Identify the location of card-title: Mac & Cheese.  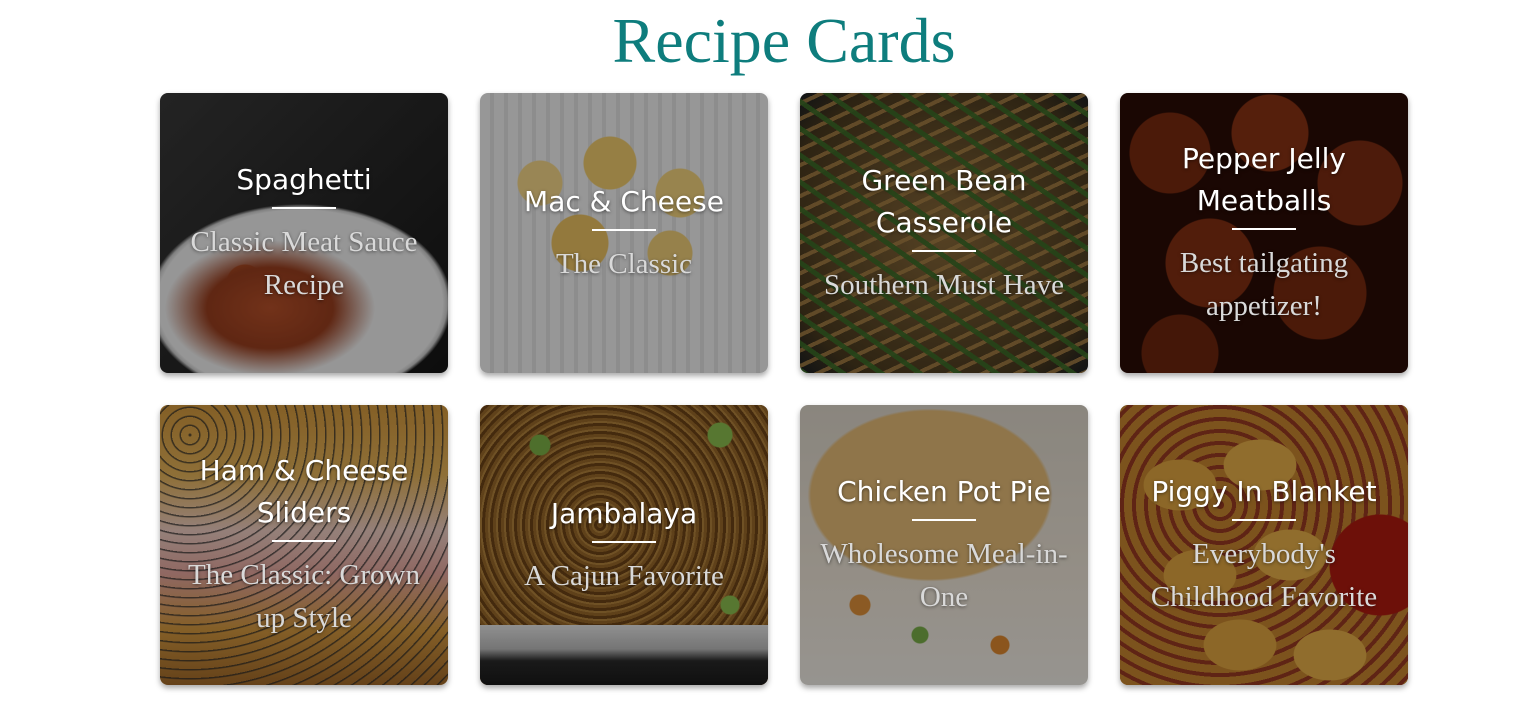
(624, 201).